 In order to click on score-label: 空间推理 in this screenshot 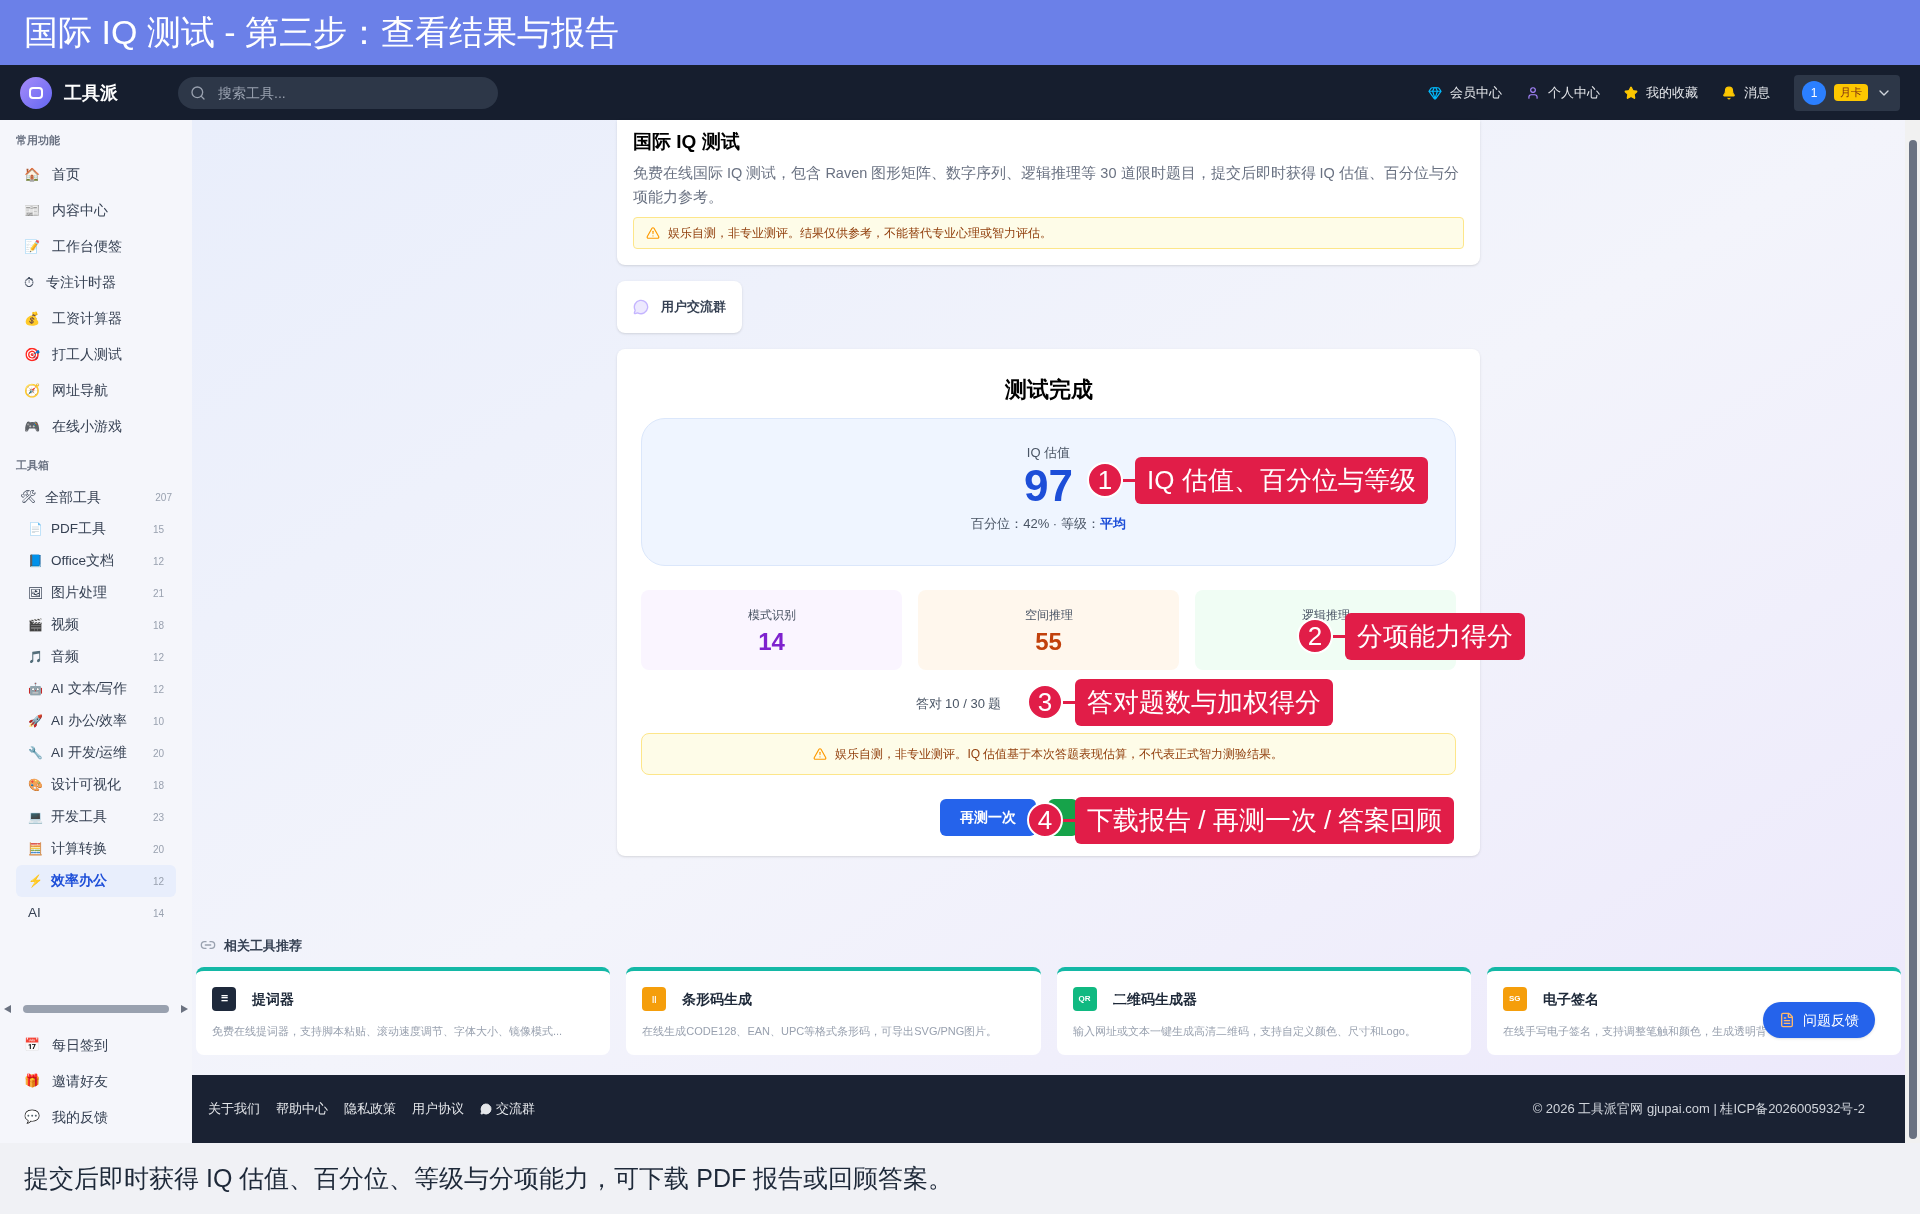, I will do `click(1048, 615)`.